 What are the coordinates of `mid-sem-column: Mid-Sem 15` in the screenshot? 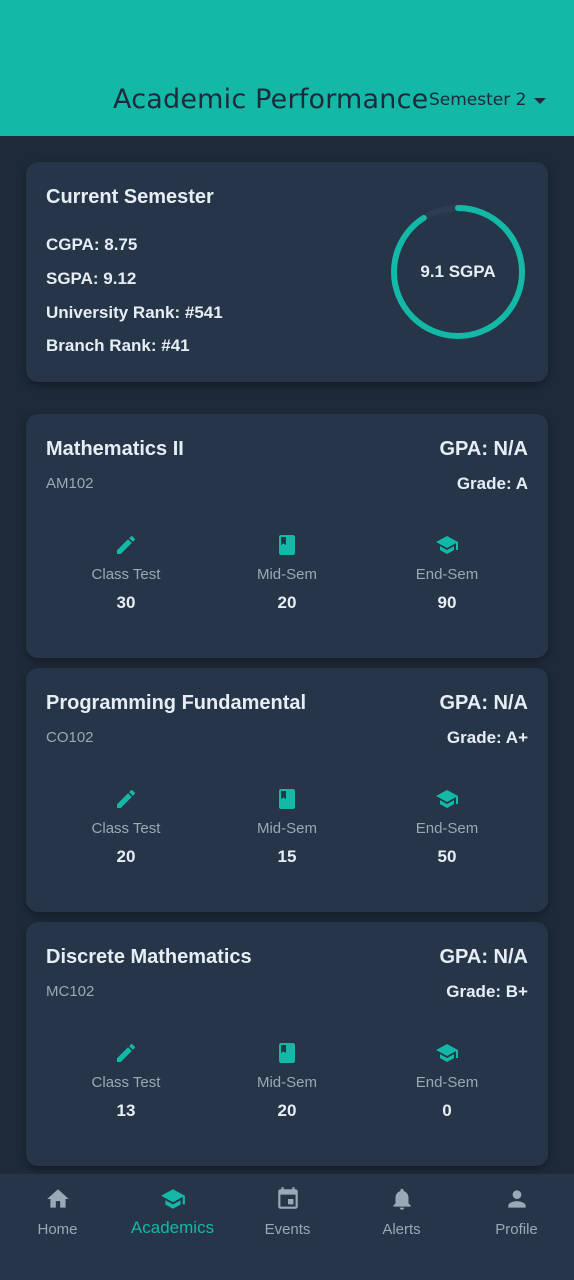 It's located at (287, 826).